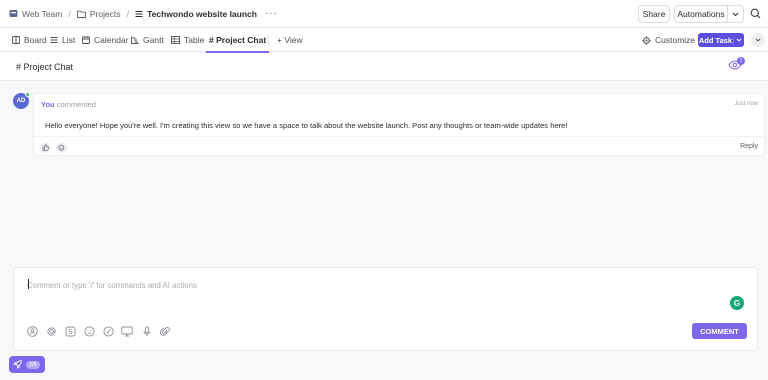  I want to click on emoji-sticker-icon, so click(70, 331).